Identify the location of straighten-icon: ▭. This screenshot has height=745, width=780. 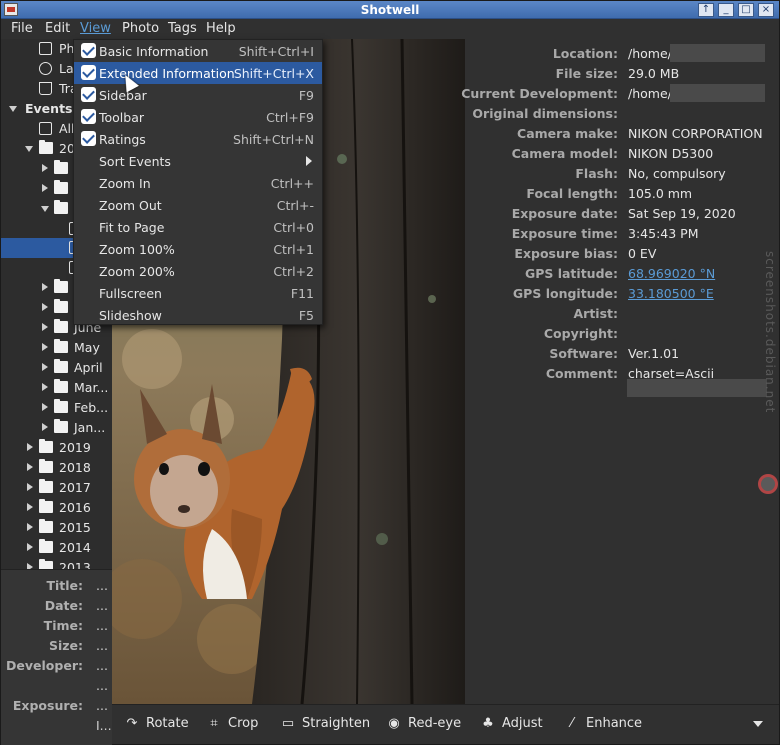
(288, 723).